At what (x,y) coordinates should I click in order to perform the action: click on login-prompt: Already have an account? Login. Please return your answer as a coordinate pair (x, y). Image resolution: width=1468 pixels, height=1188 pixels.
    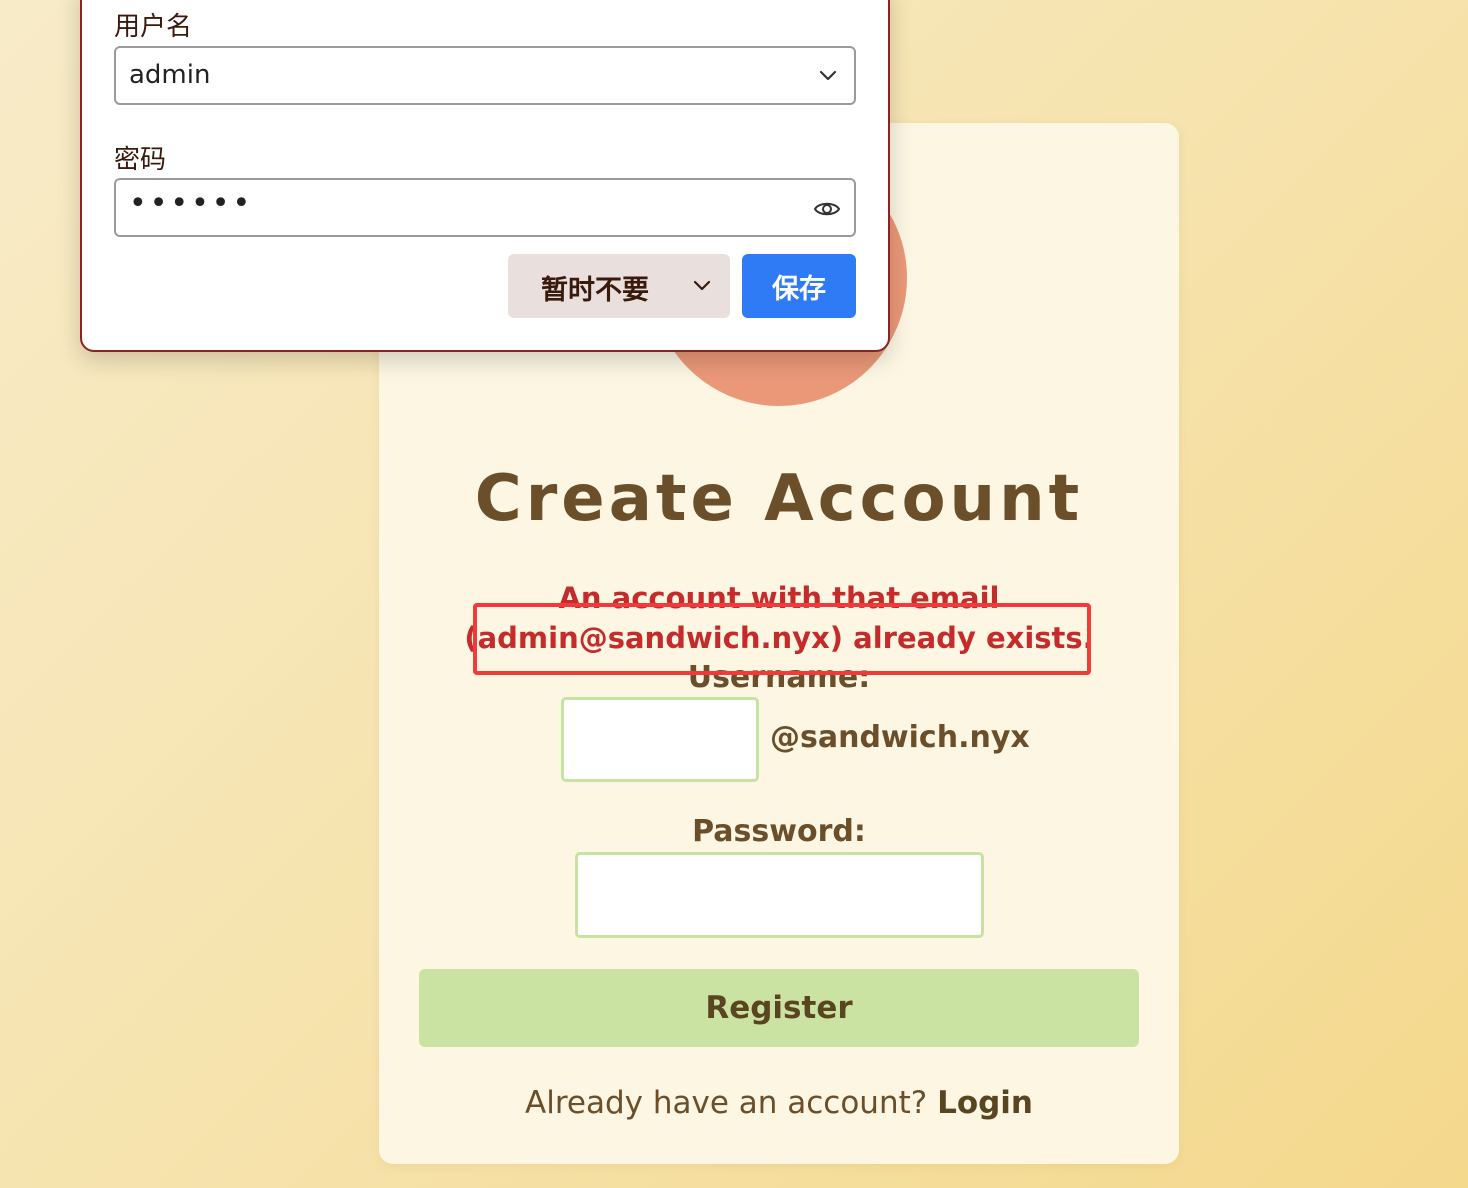
    Looking at the image, I should click on (779, 1103).